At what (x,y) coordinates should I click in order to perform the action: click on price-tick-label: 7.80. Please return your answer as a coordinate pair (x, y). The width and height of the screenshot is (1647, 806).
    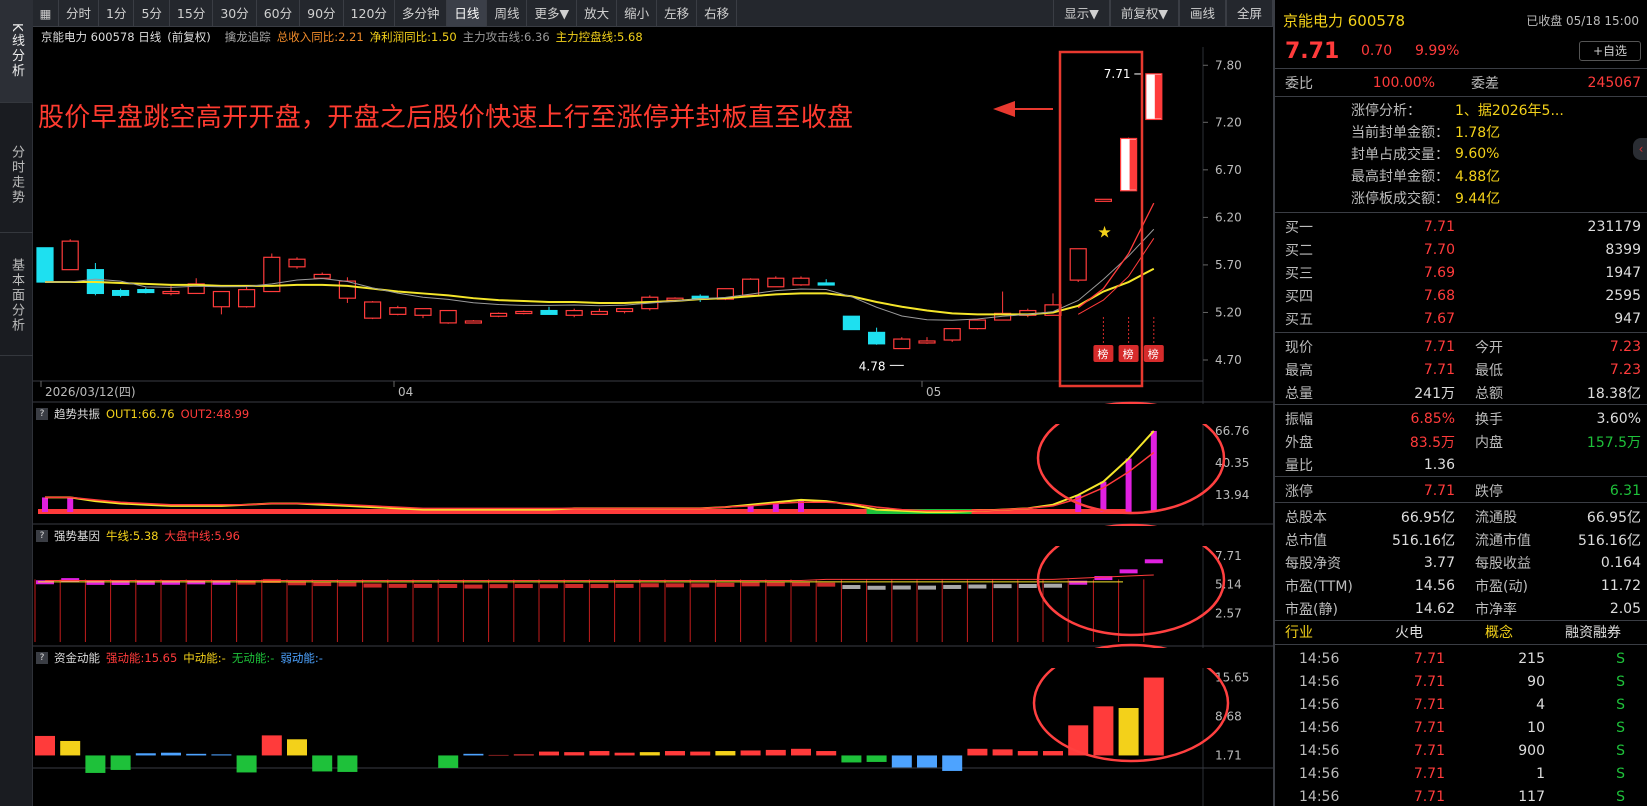
    Looking at the image, I should click on (1228, 65).